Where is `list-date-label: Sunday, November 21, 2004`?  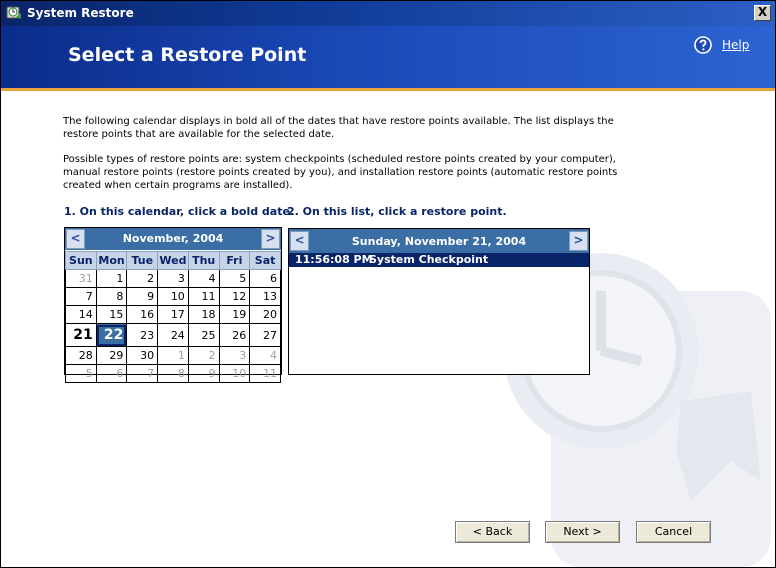 list-date-label: Sunday, November 21, 2004 is located at coordinates (439, 241).